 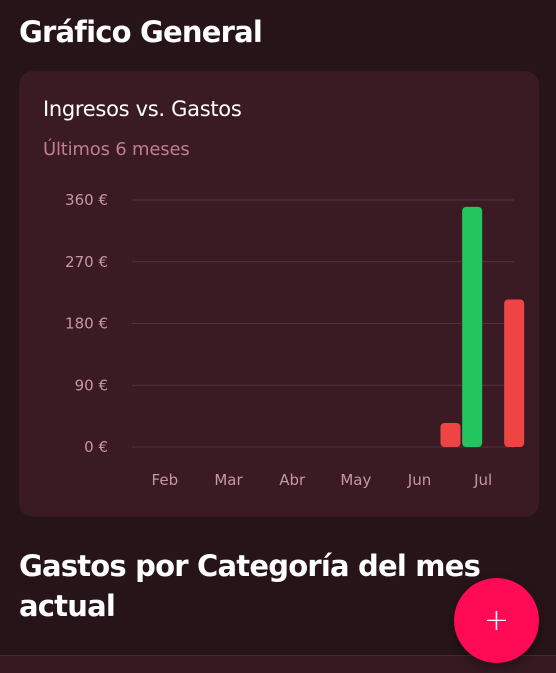 What do you see at coordinates (86, 262) in the screenshot?
I see `y-tick-label: 270 €` at bounding box center [86, 262].